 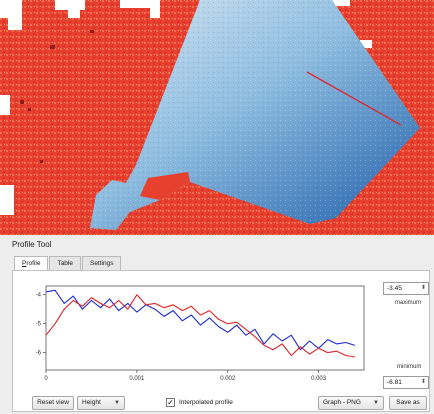 I want to click on tab-profile-label: rofile, so click(x=33, y=263).